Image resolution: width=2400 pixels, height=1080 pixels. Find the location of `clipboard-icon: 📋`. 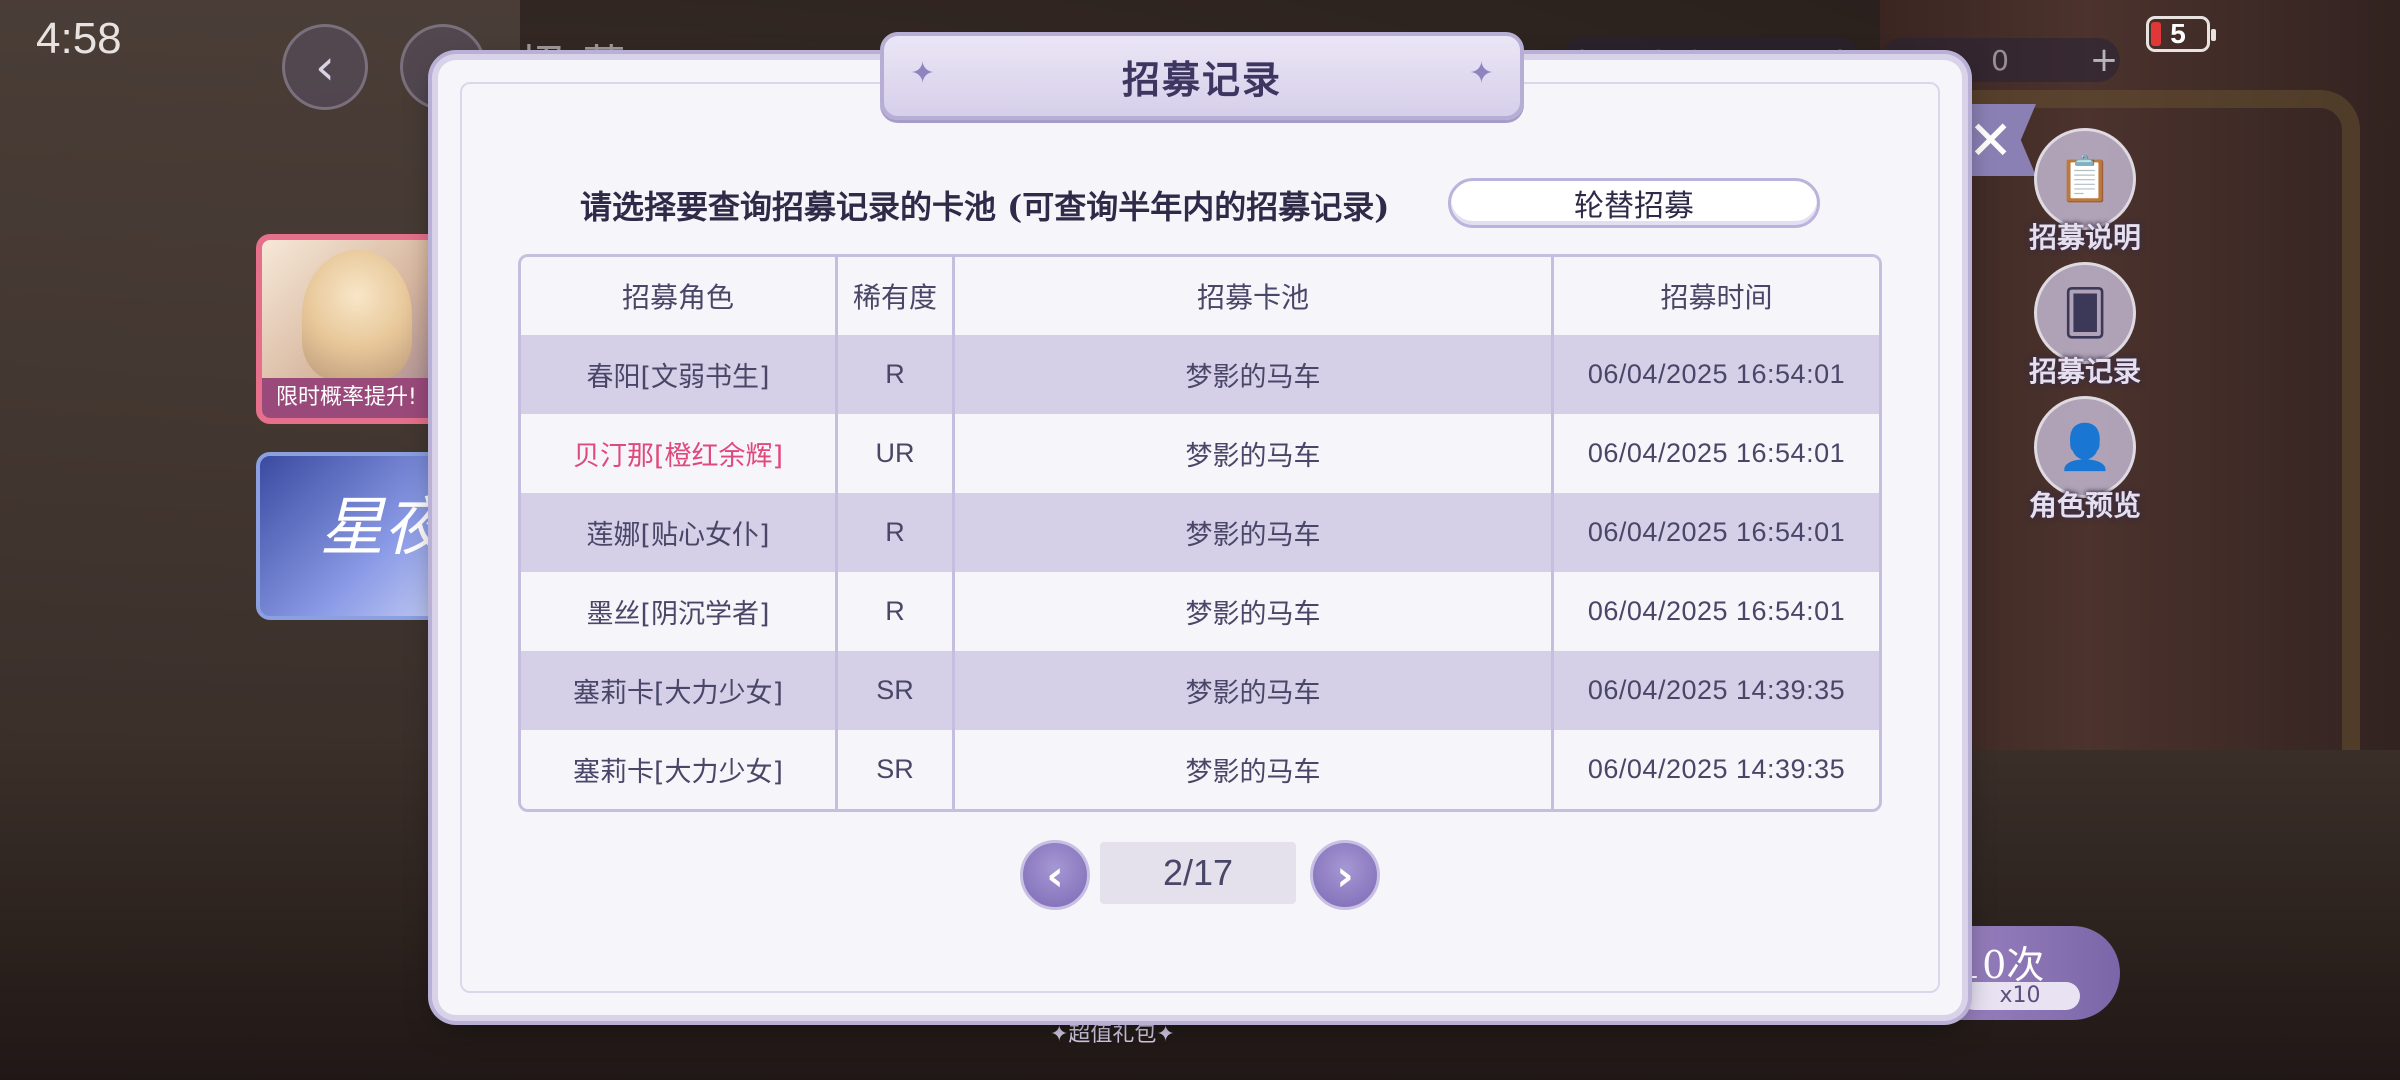

clipboard-icon: 📋 is located at coordinates (2085, 179).